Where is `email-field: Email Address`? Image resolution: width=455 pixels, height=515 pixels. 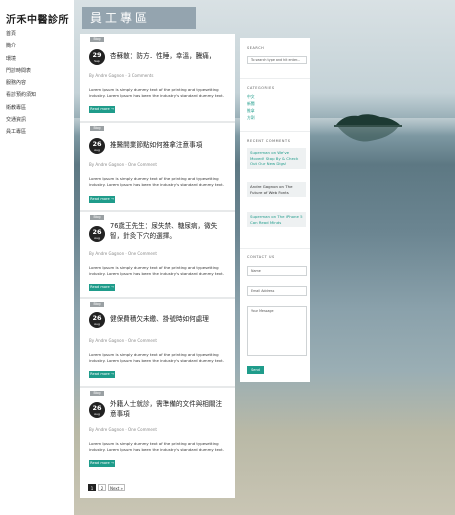 email-field: Email Address is located at coordinates (277, 291).